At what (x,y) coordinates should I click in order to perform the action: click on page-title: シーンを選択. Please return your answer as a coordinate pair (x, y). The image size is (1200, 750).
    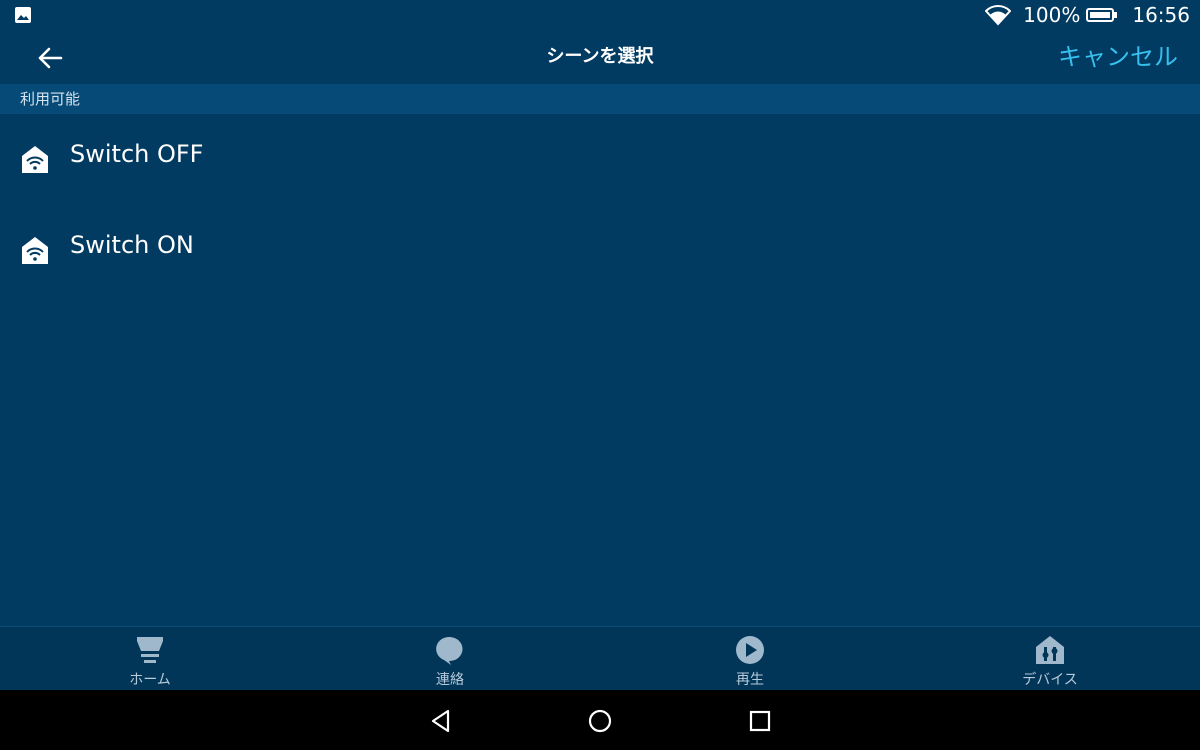
    Looking at the image, I should click on (600, 56).